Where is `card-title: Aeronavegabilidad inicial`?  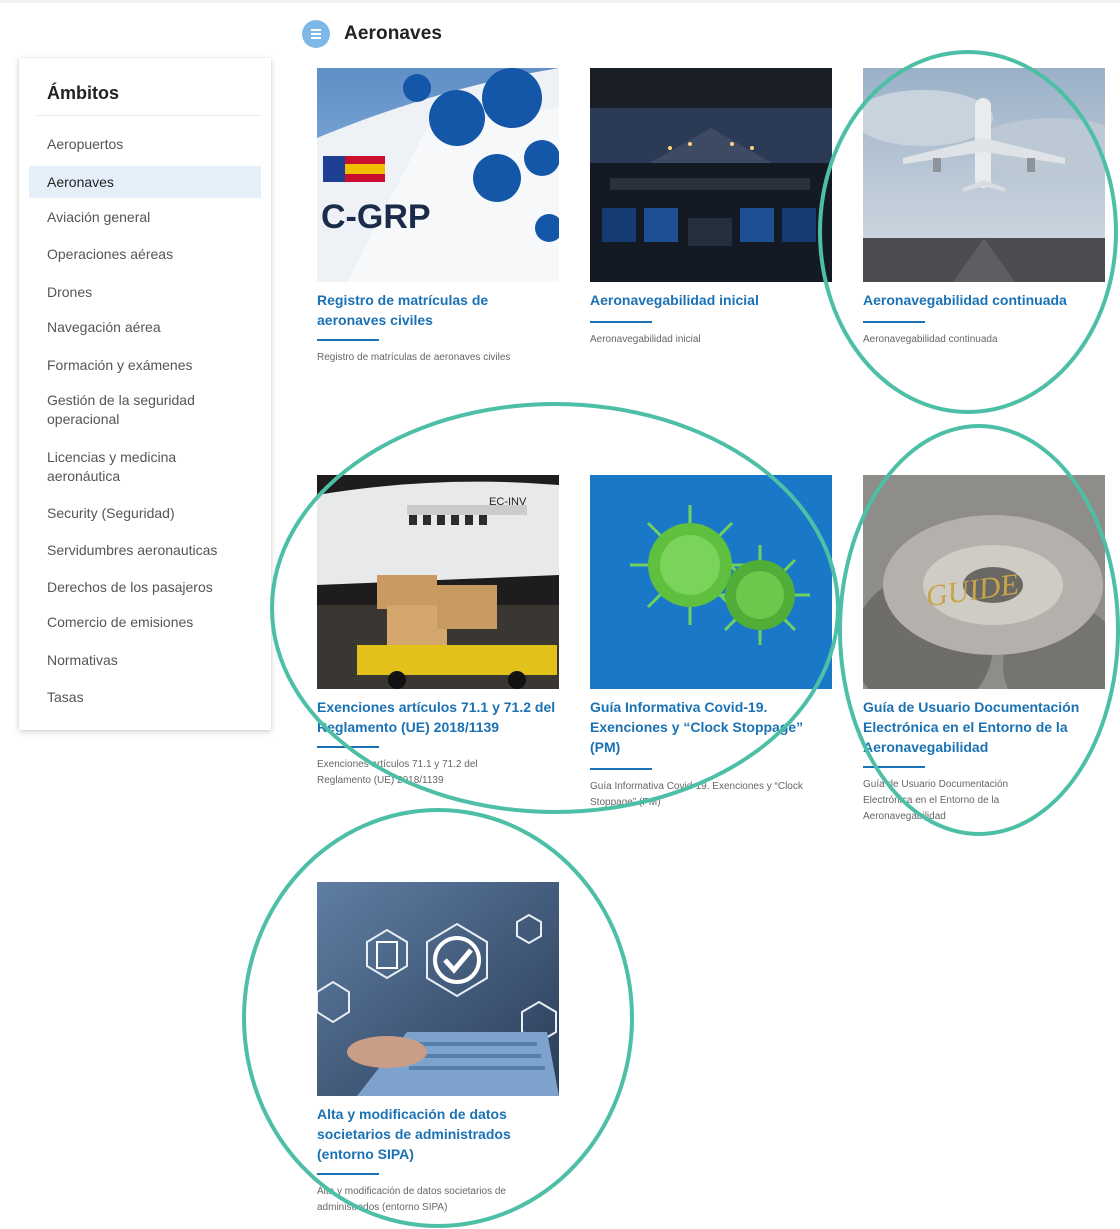 card-title: Aeronavegabilidad inicial is located at coordinates (711, 300).